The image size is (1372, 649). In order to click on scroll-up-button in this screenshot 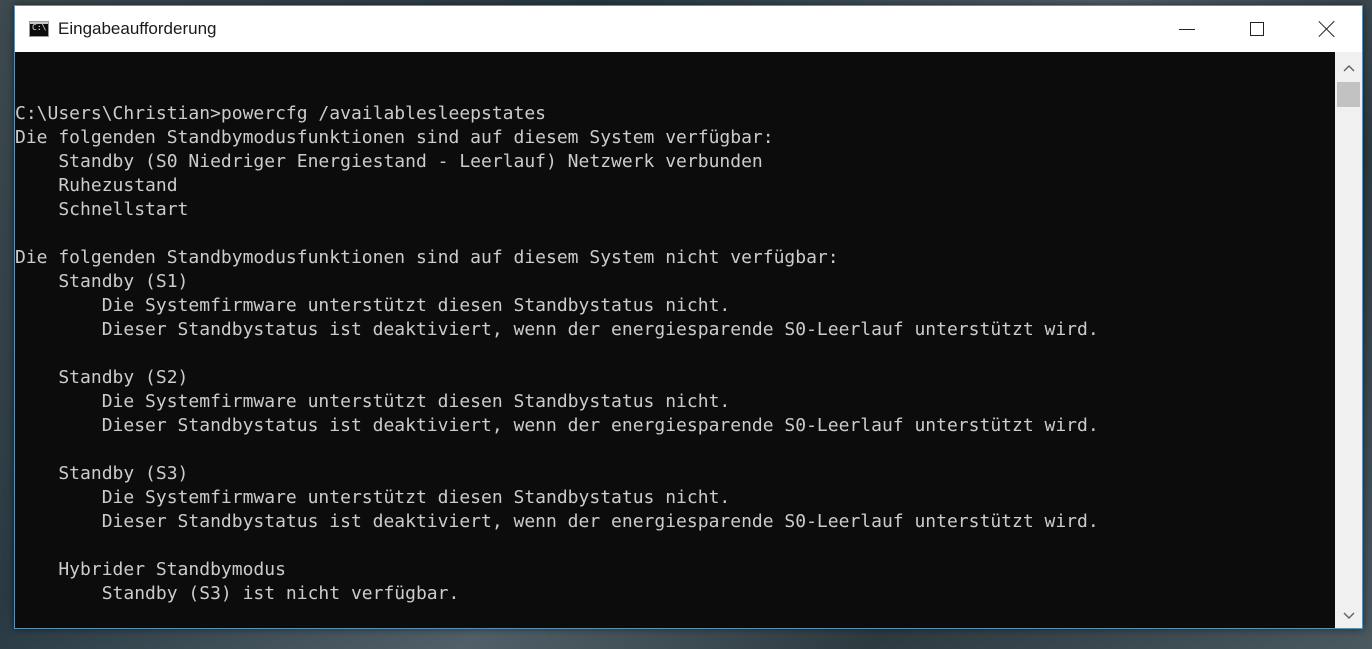, I will do `click(1348, 68)`.